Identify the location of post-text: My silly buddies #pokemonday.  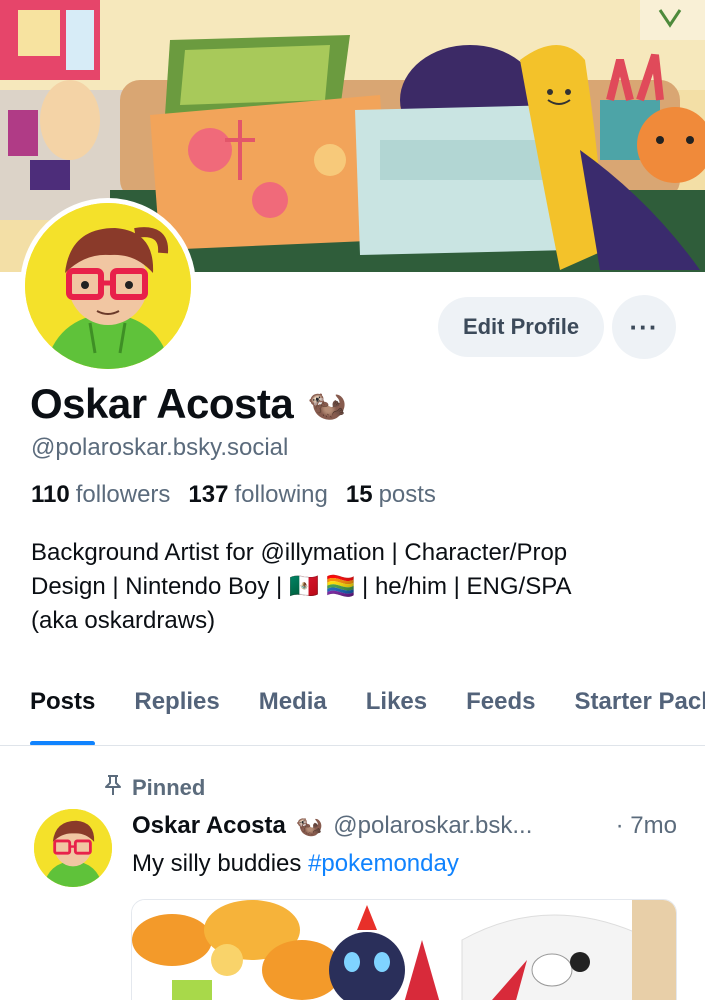
(295, 864).